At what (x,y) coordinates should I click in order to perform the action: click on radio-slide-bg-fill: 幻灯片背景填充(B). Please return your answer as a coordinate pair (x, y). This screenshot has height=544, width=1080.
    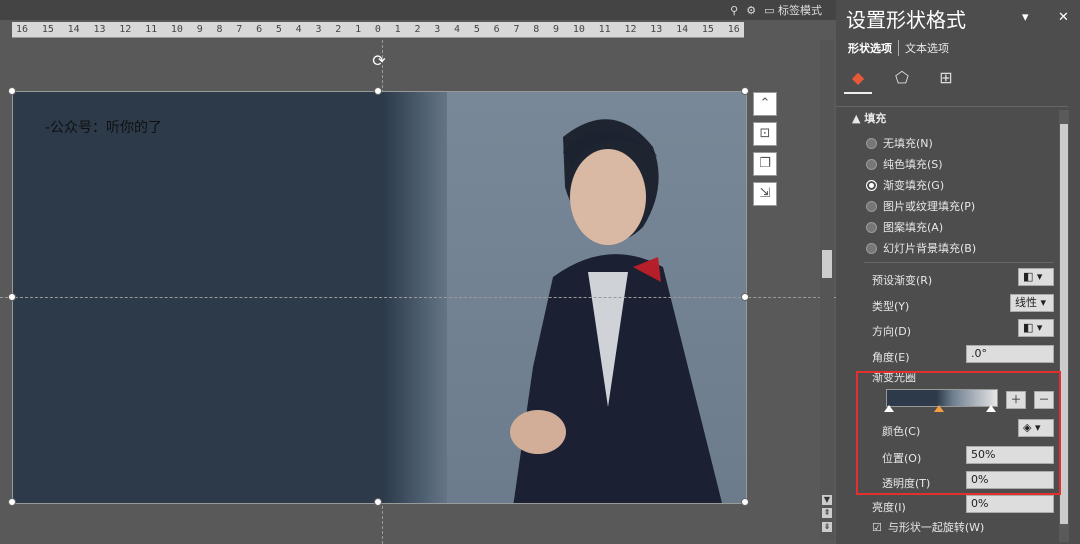
    Looking at the image, I should click on (921, 248).